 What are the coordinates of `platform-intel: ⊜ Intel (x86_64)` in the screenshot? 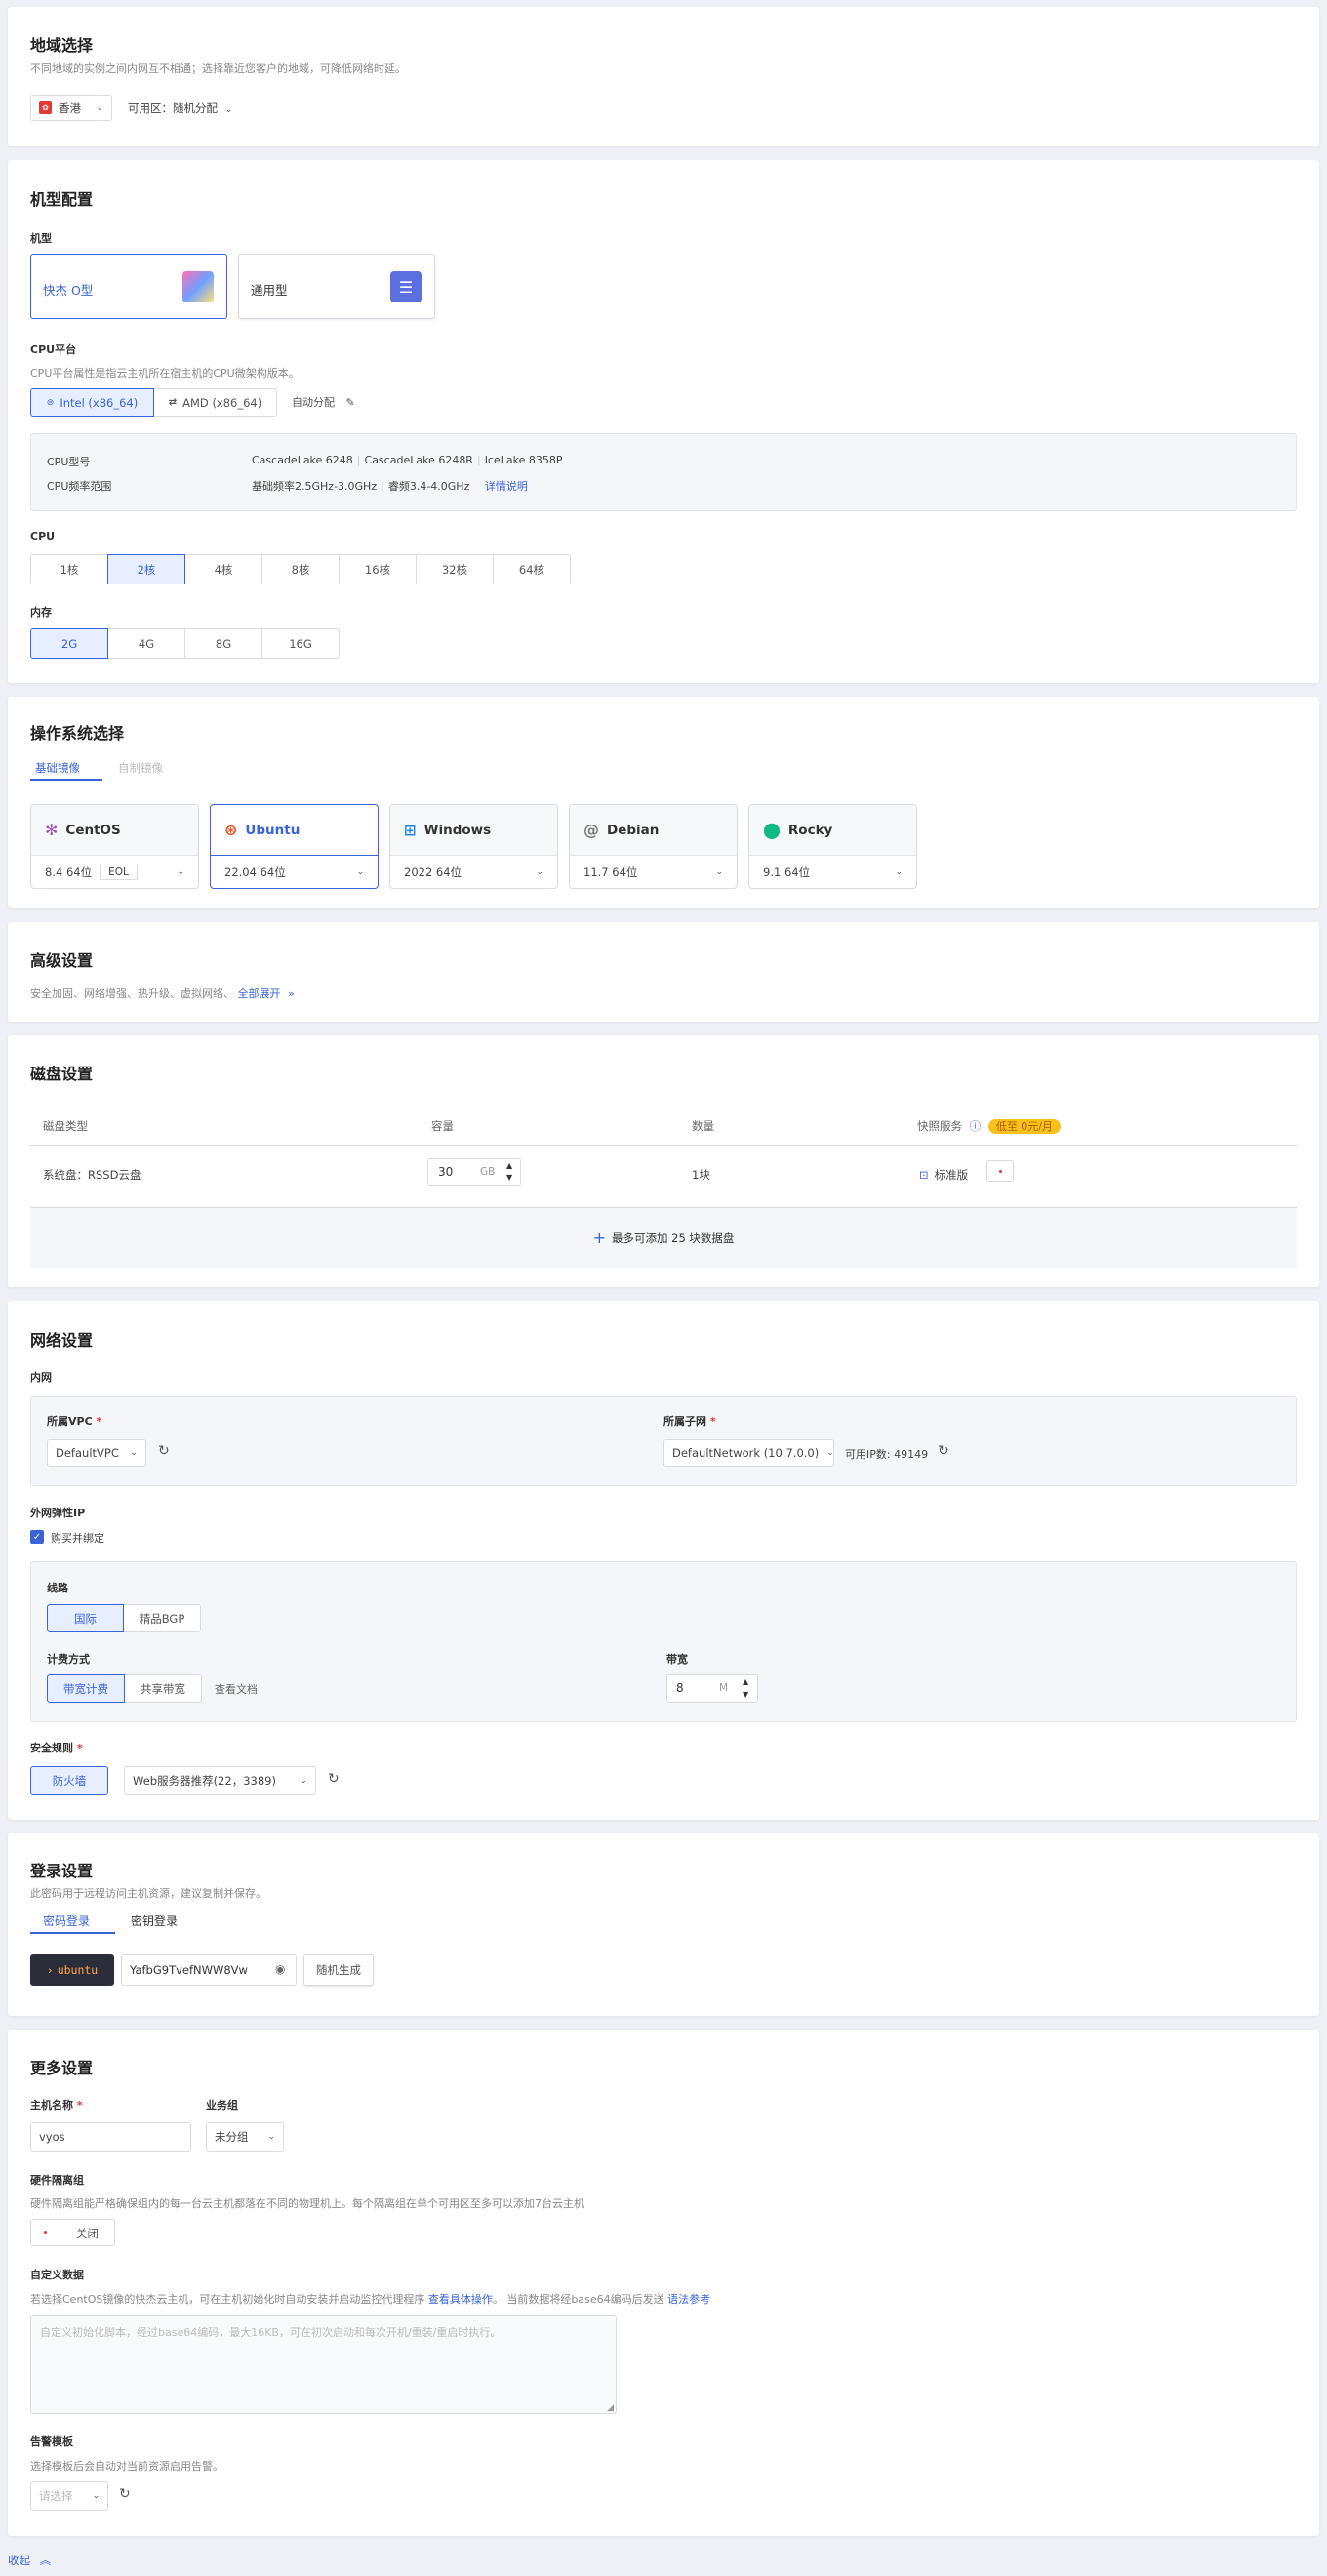 It's located at (92, 402).